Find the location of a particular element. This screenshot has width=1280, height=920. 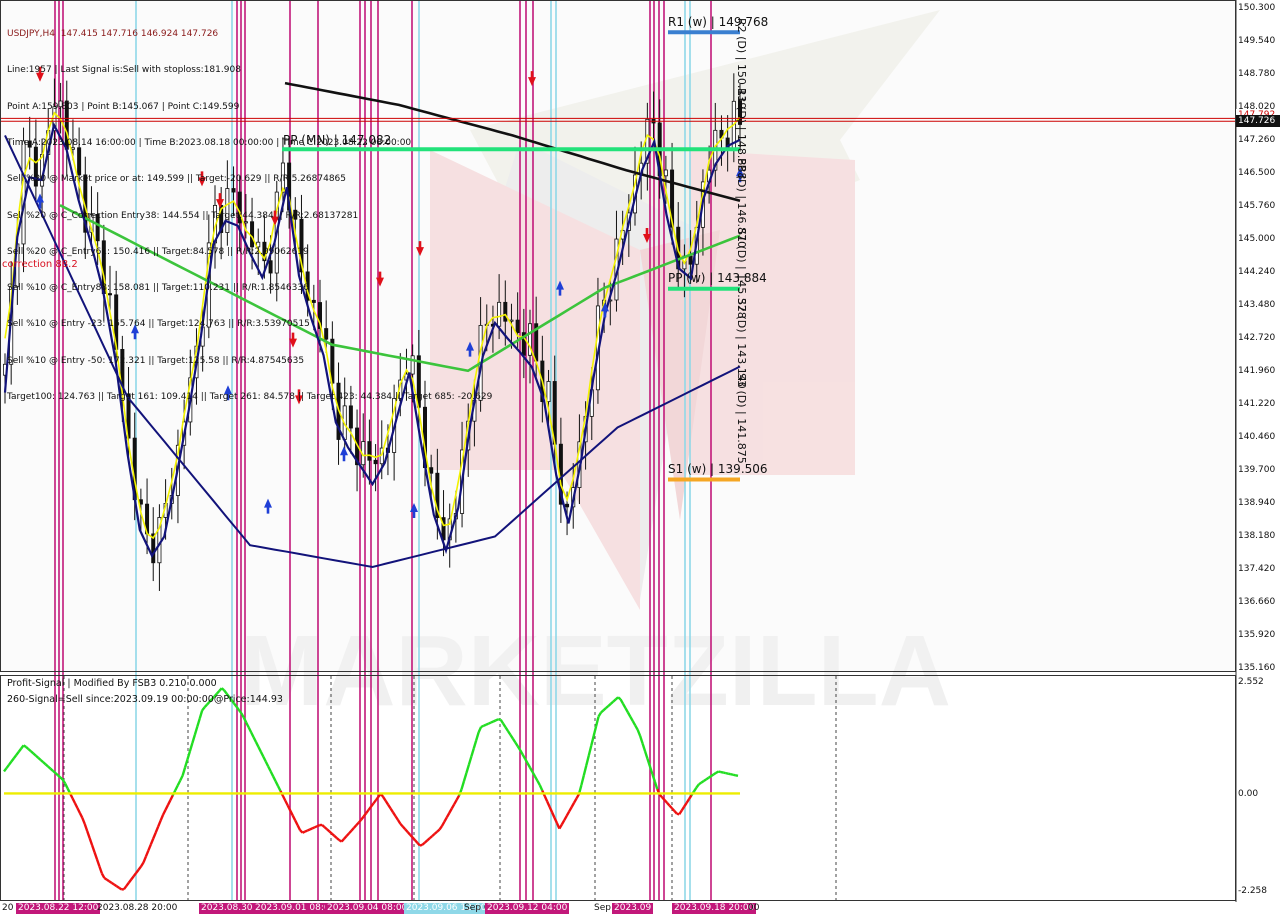

time-label: 2023.08.30 is located at coordinates (227, 908).